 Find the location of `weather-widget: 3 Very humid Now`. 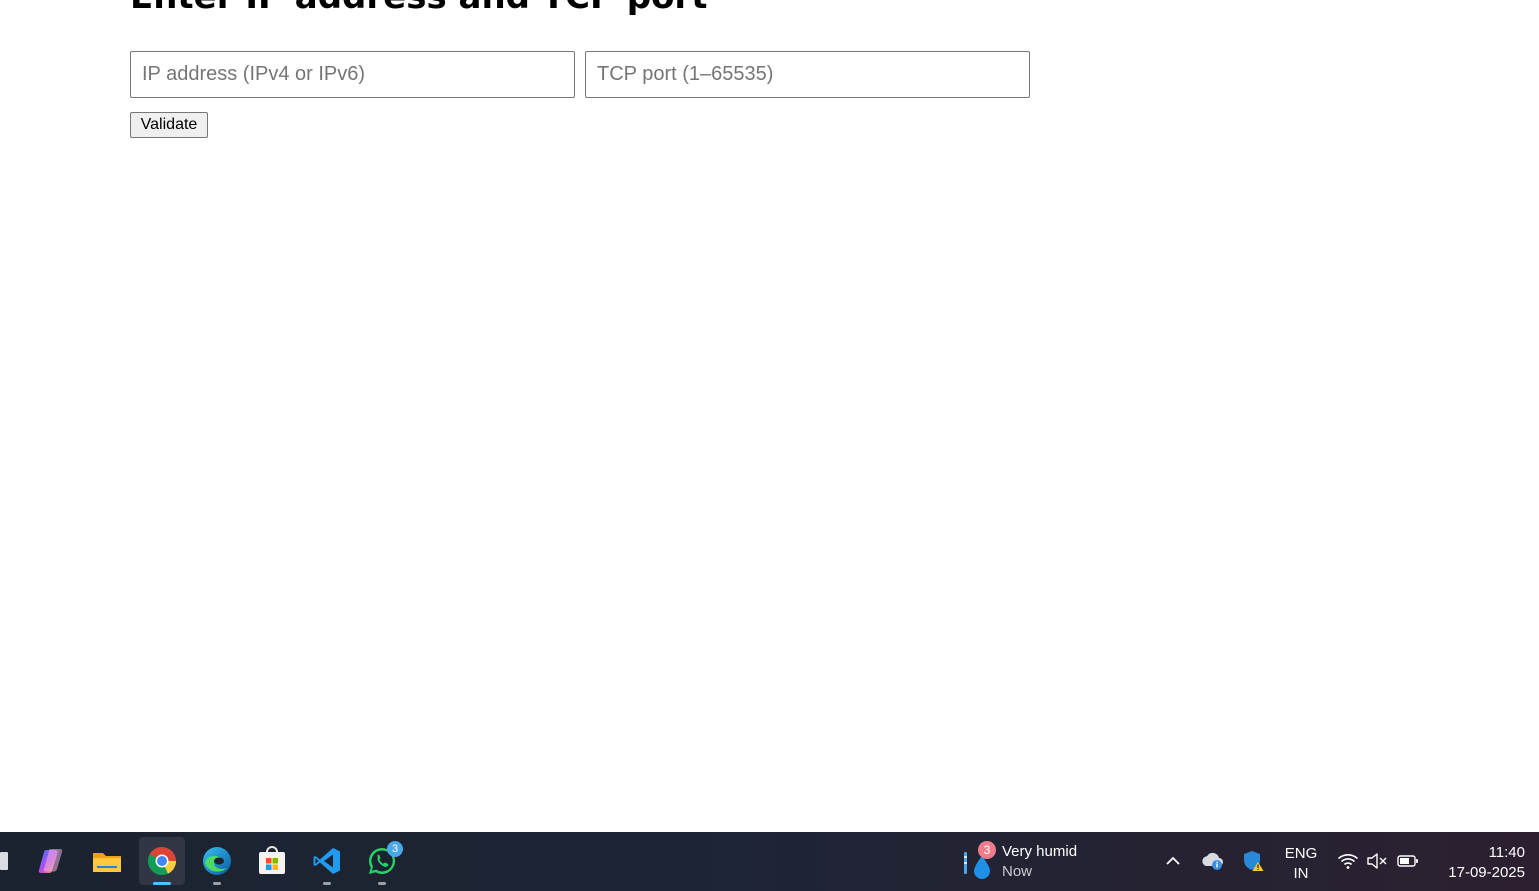

weather-widget: 3 Very humid Now is located at coordinates (1030, 862).